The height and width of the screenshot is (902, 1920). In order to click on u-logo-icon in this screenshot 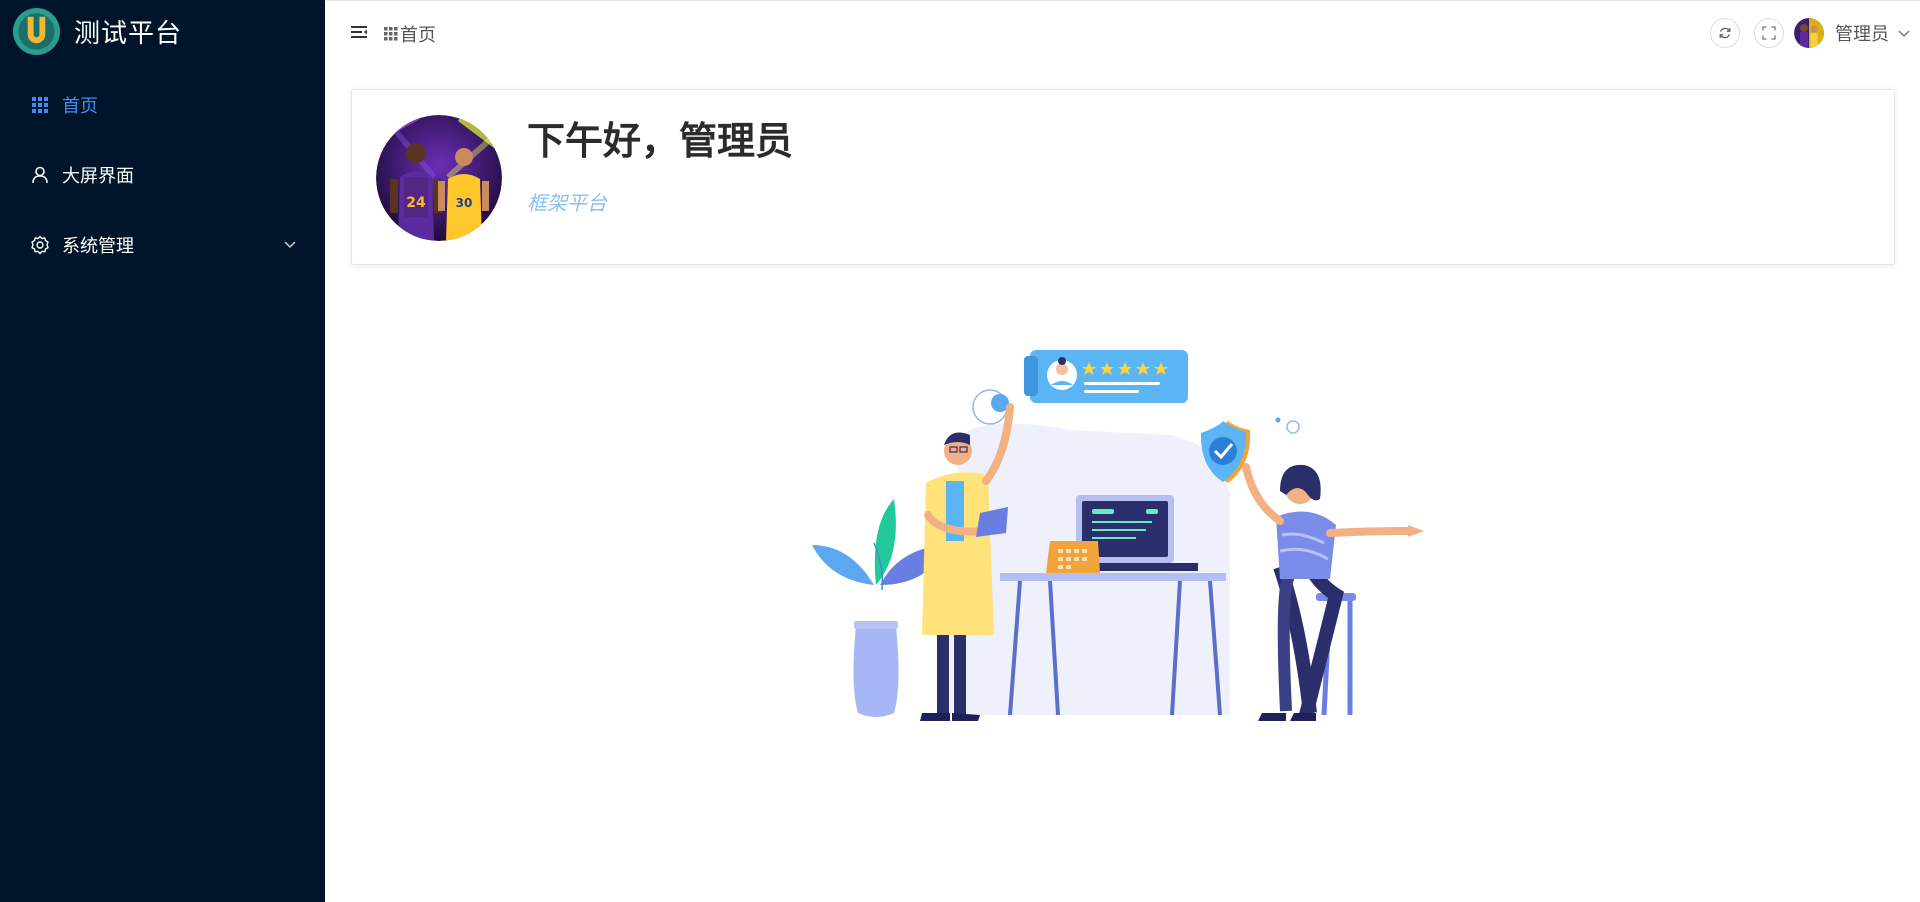, I will do `click(36, 31)`.